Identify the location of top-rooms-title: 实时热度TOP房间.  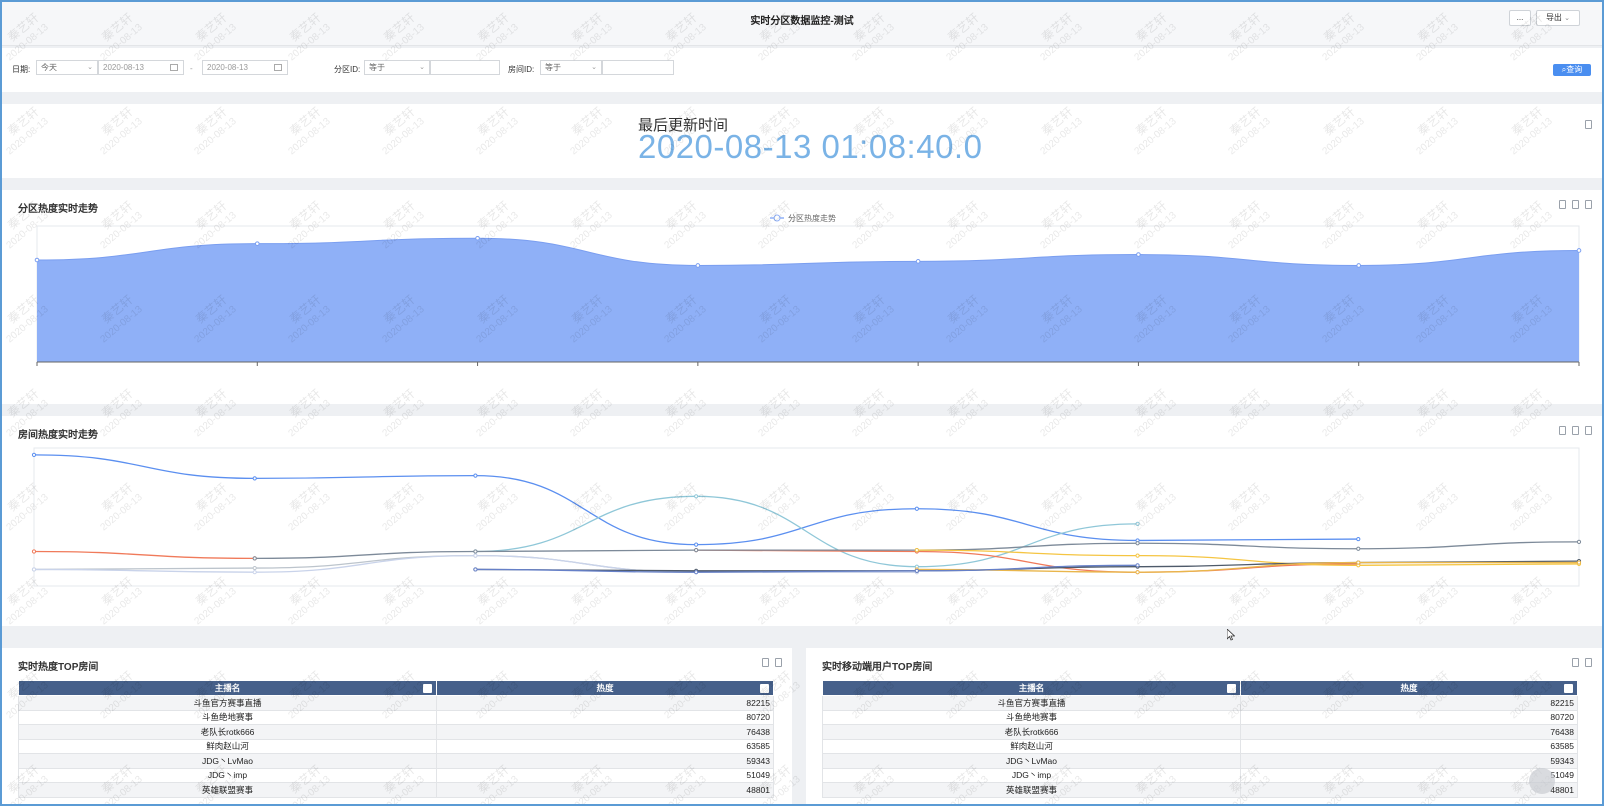
(58, 667).